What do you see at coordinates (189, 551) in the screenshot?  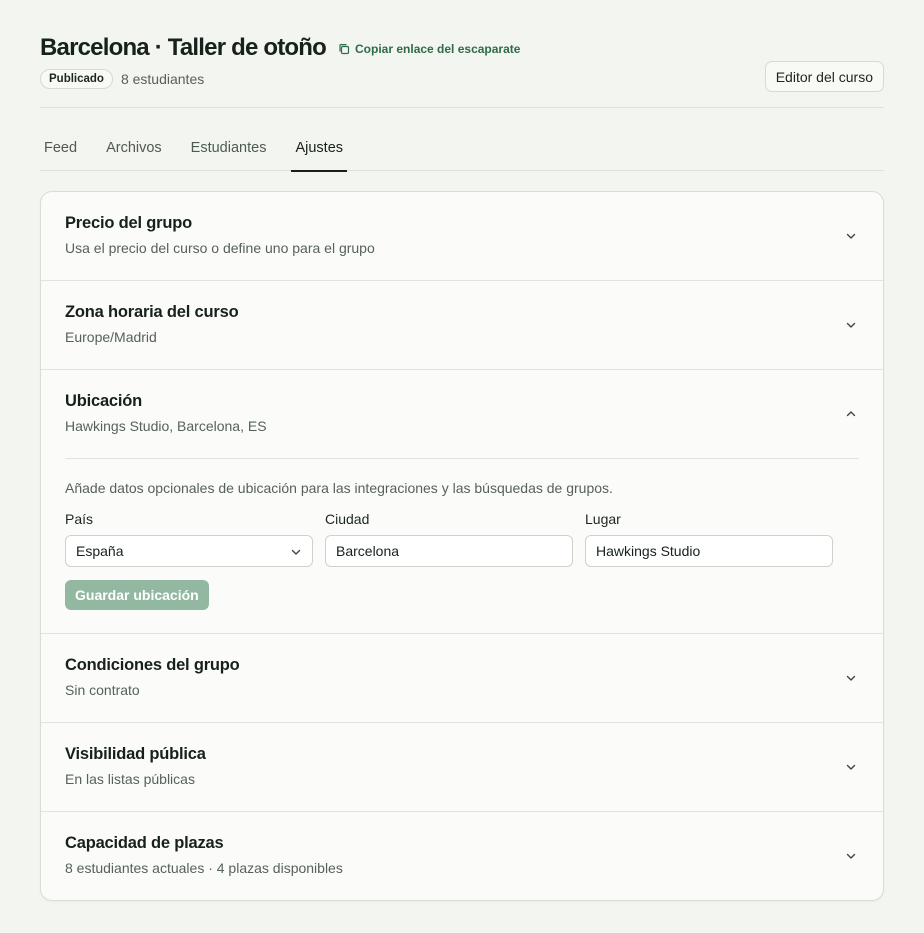 I see `country-select: España` at bounding box center [189, 551].